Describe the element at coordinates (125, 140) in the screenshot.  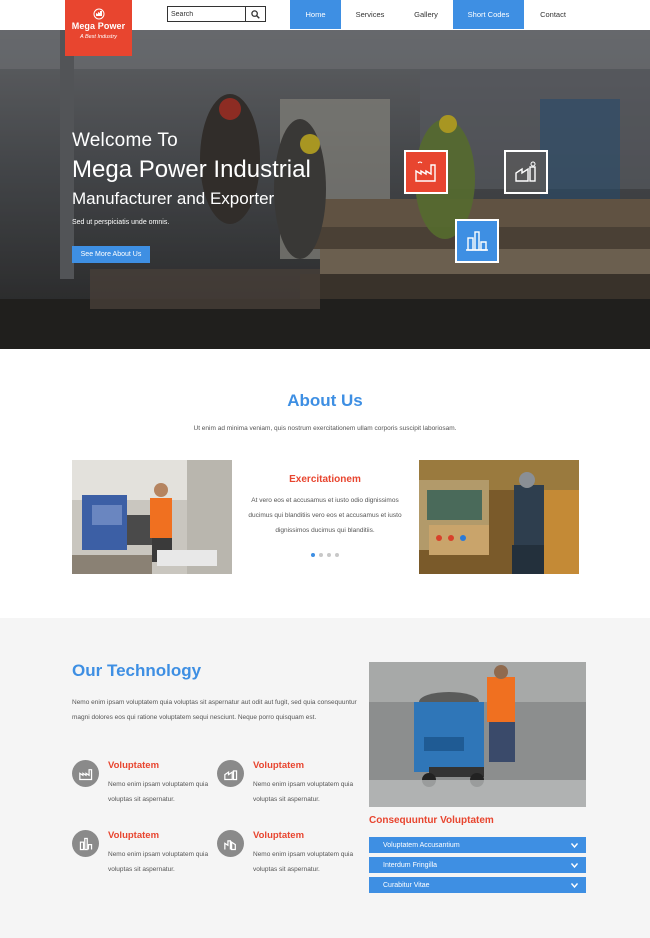
I see `hero-welcome: Welcome To` at that location.